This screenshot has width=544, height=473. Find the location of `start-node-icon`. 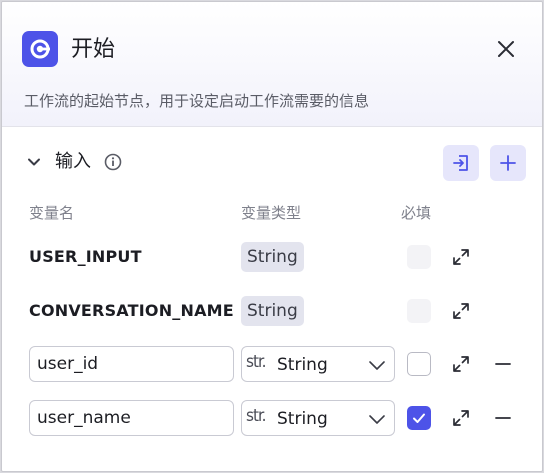

start-node-icon is located at coordinates (40, 49).